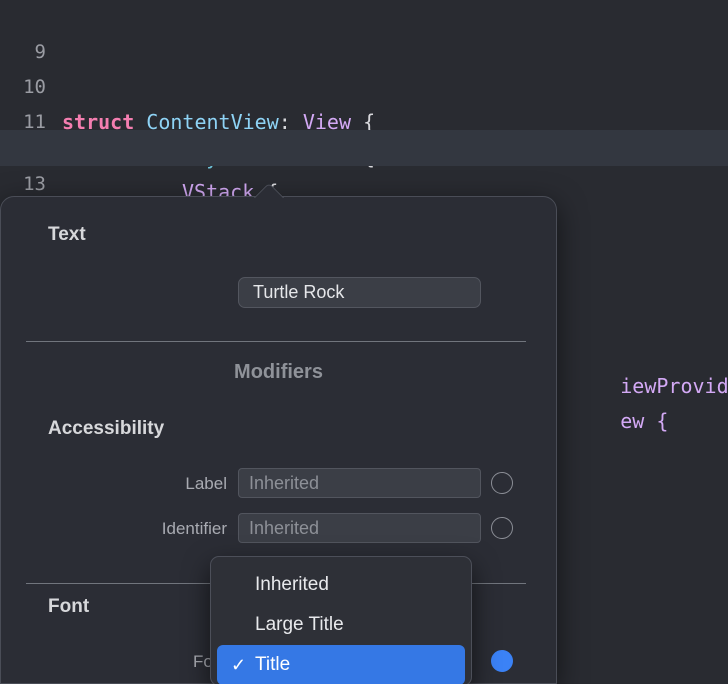  What do you see at coordinates (364, 31) in the screenshot?
I see `code-line-9: 9` at bounding box center [364, 31].